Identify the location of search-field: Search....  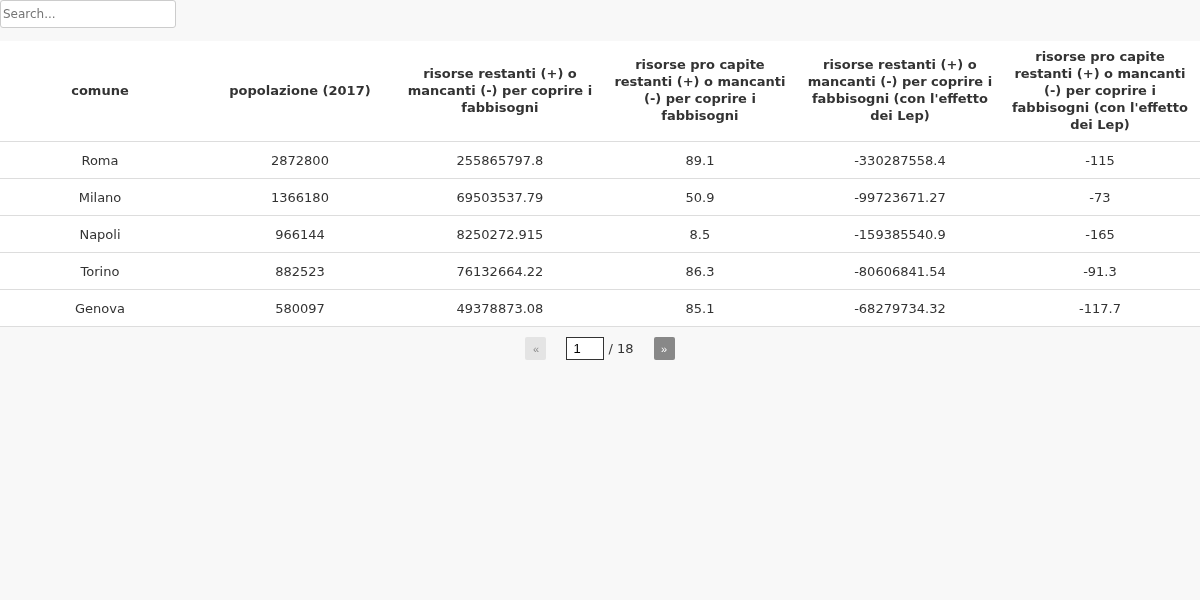
(88, 14).